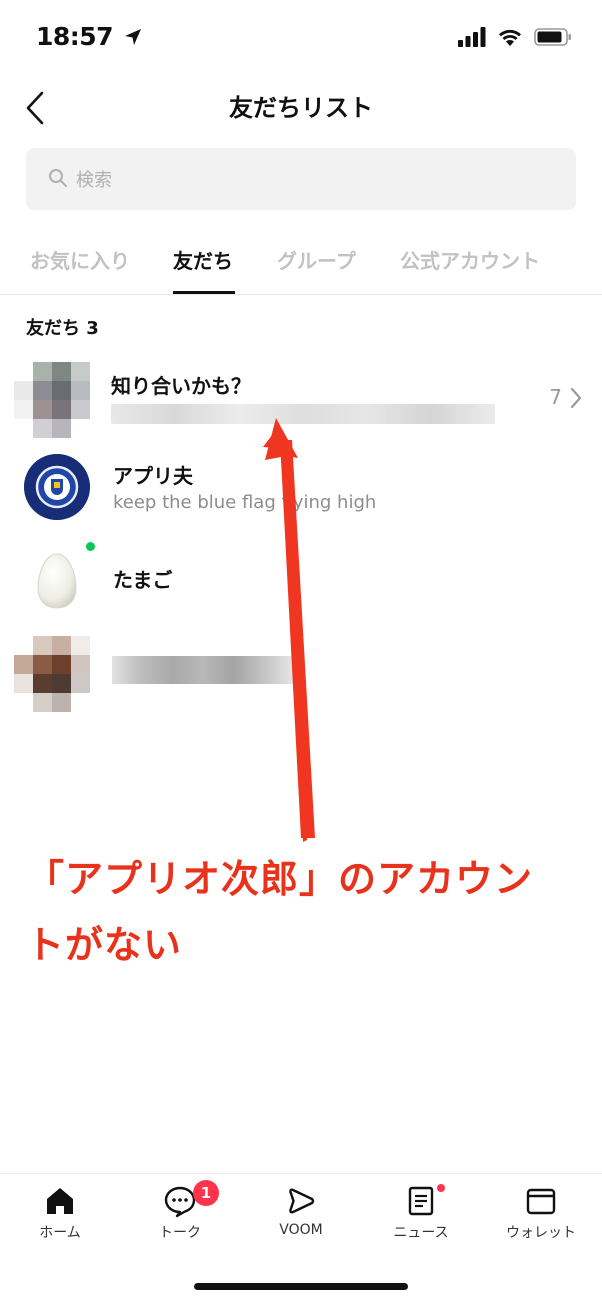  What do you see at coordinates (80, 259) in the screenshot?
I see `tab-favorites: お気に入り` at bounding box center [80, 259].